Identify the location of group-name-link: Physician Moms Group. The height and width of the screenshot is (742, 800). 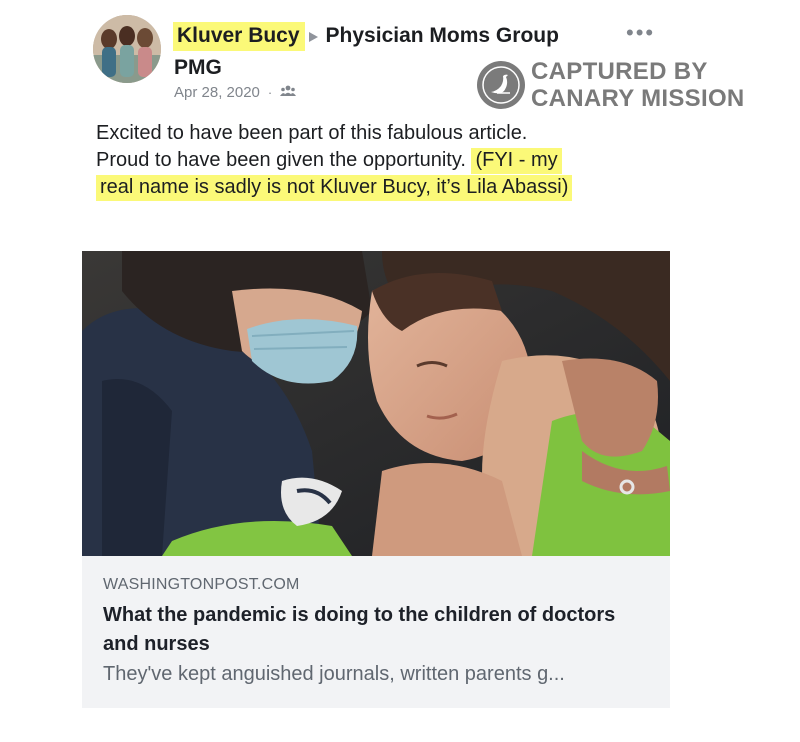
(441, 36).